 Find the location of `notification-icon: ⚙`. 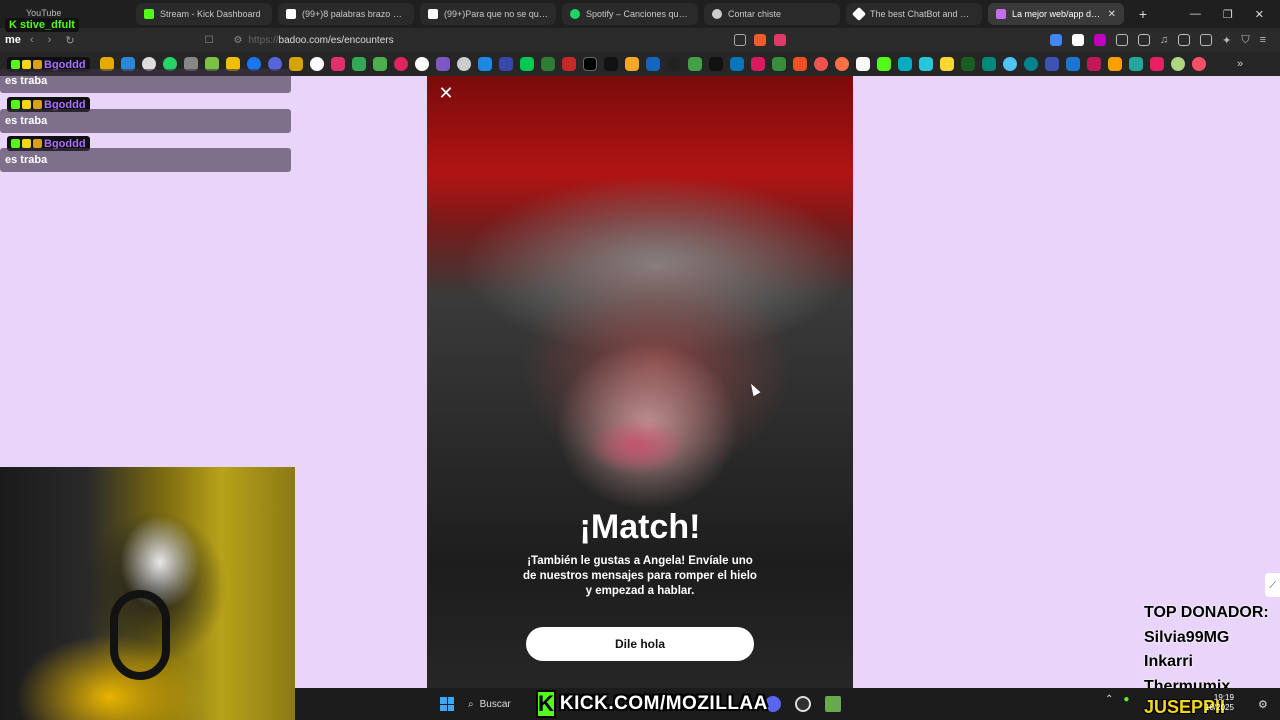

notification-icon: ⚙ is located at coordinates (1263, 704).